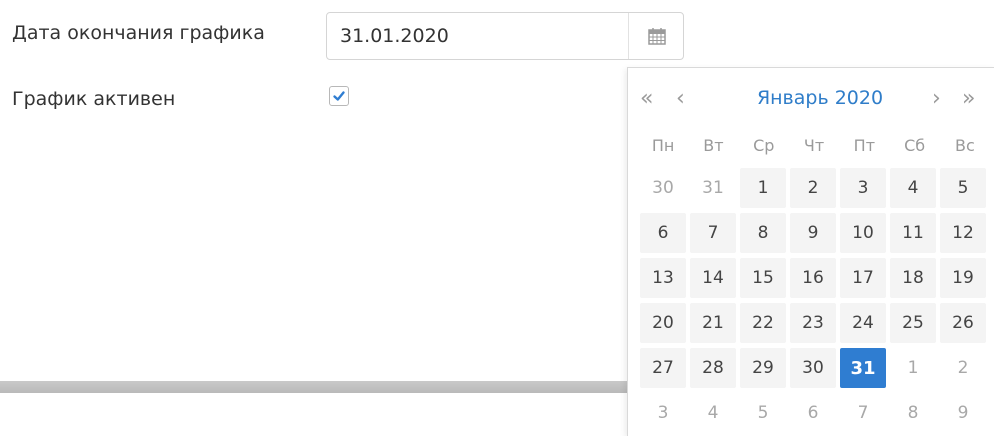 This screenshot has height=436, width=994. What do you see at coordinates (913, 278) in the screenshot?
I see `day-cell: 18` at bounding box center [913, 278].